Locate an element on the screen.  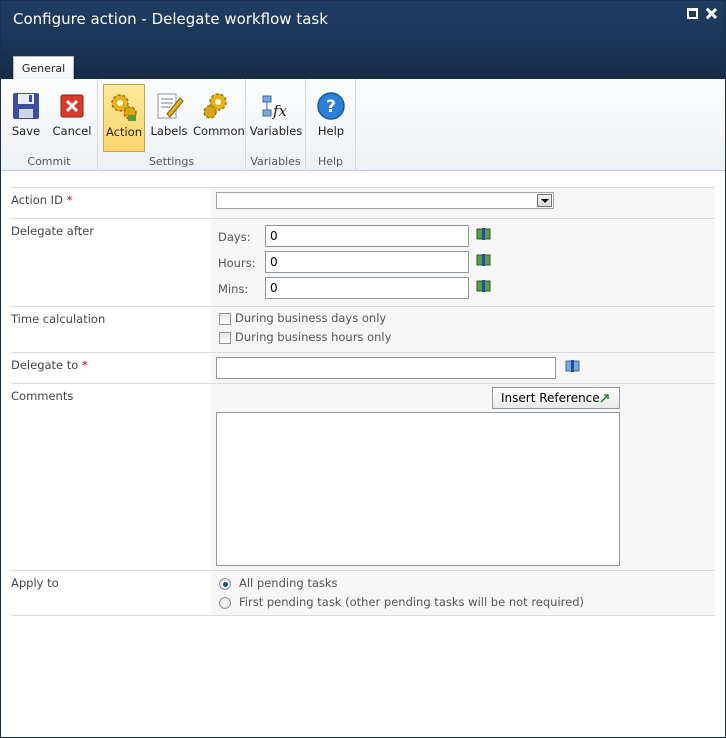
cancel-label: Cancel is located at coordinates (72, 131).